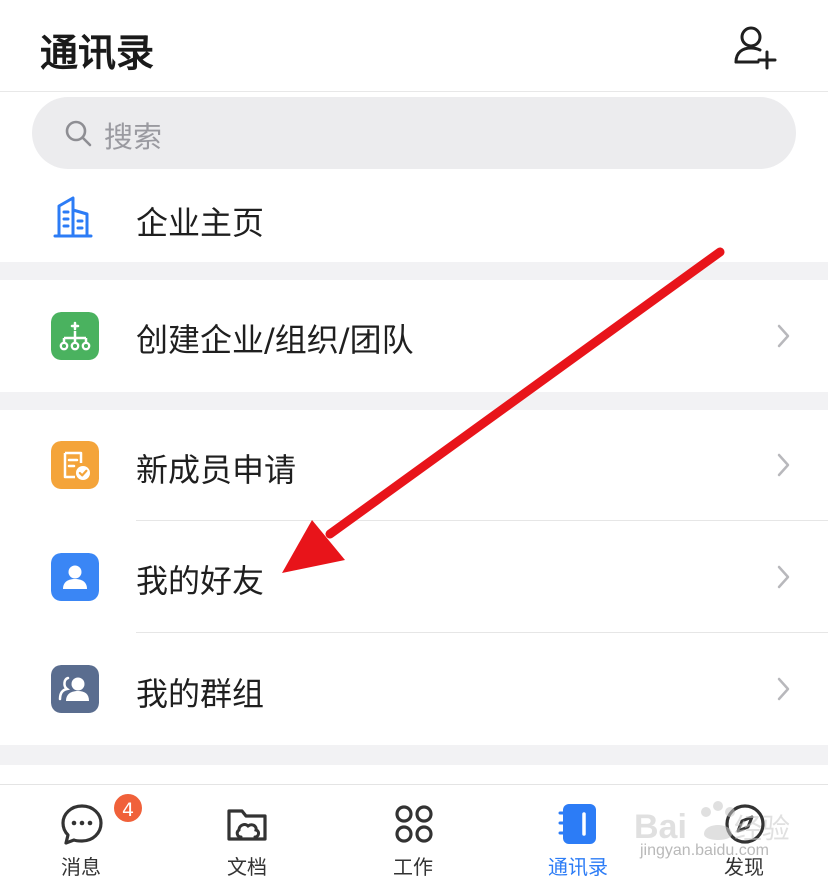 This screenshot has height=882, width=828. I want to click on header-bar: 通讯录, so click(414, 46).